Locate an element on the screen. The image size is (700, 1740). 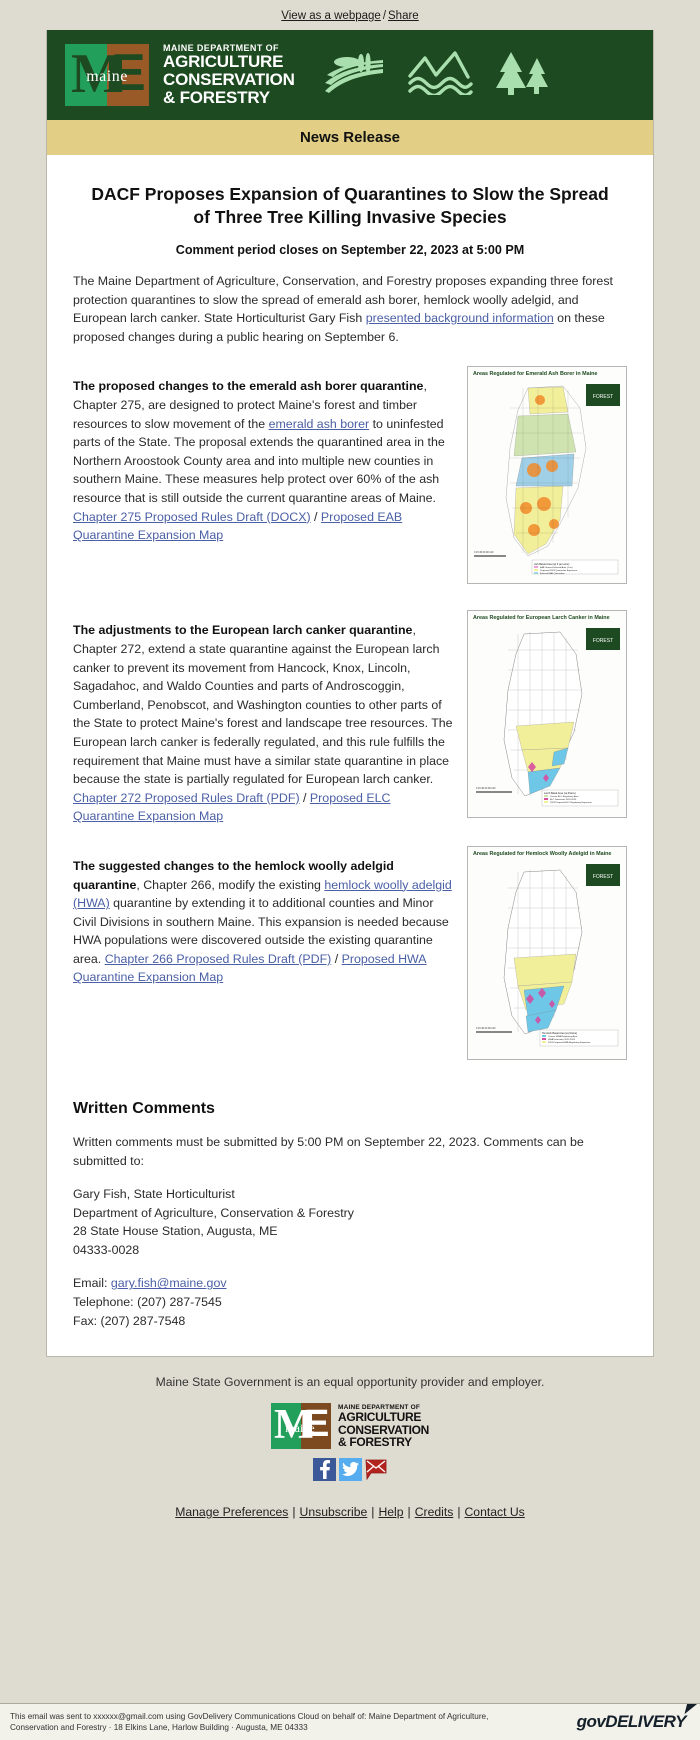
govdelivery-logo: govDELIVERY ◤ is located at coordinates (635, 1716).